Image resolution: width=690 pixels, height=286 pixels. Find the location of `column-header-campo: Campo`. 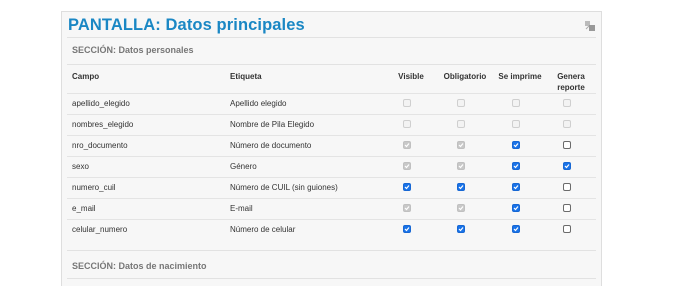

column-header-campo: Campo is located at coordinates (86, 76).